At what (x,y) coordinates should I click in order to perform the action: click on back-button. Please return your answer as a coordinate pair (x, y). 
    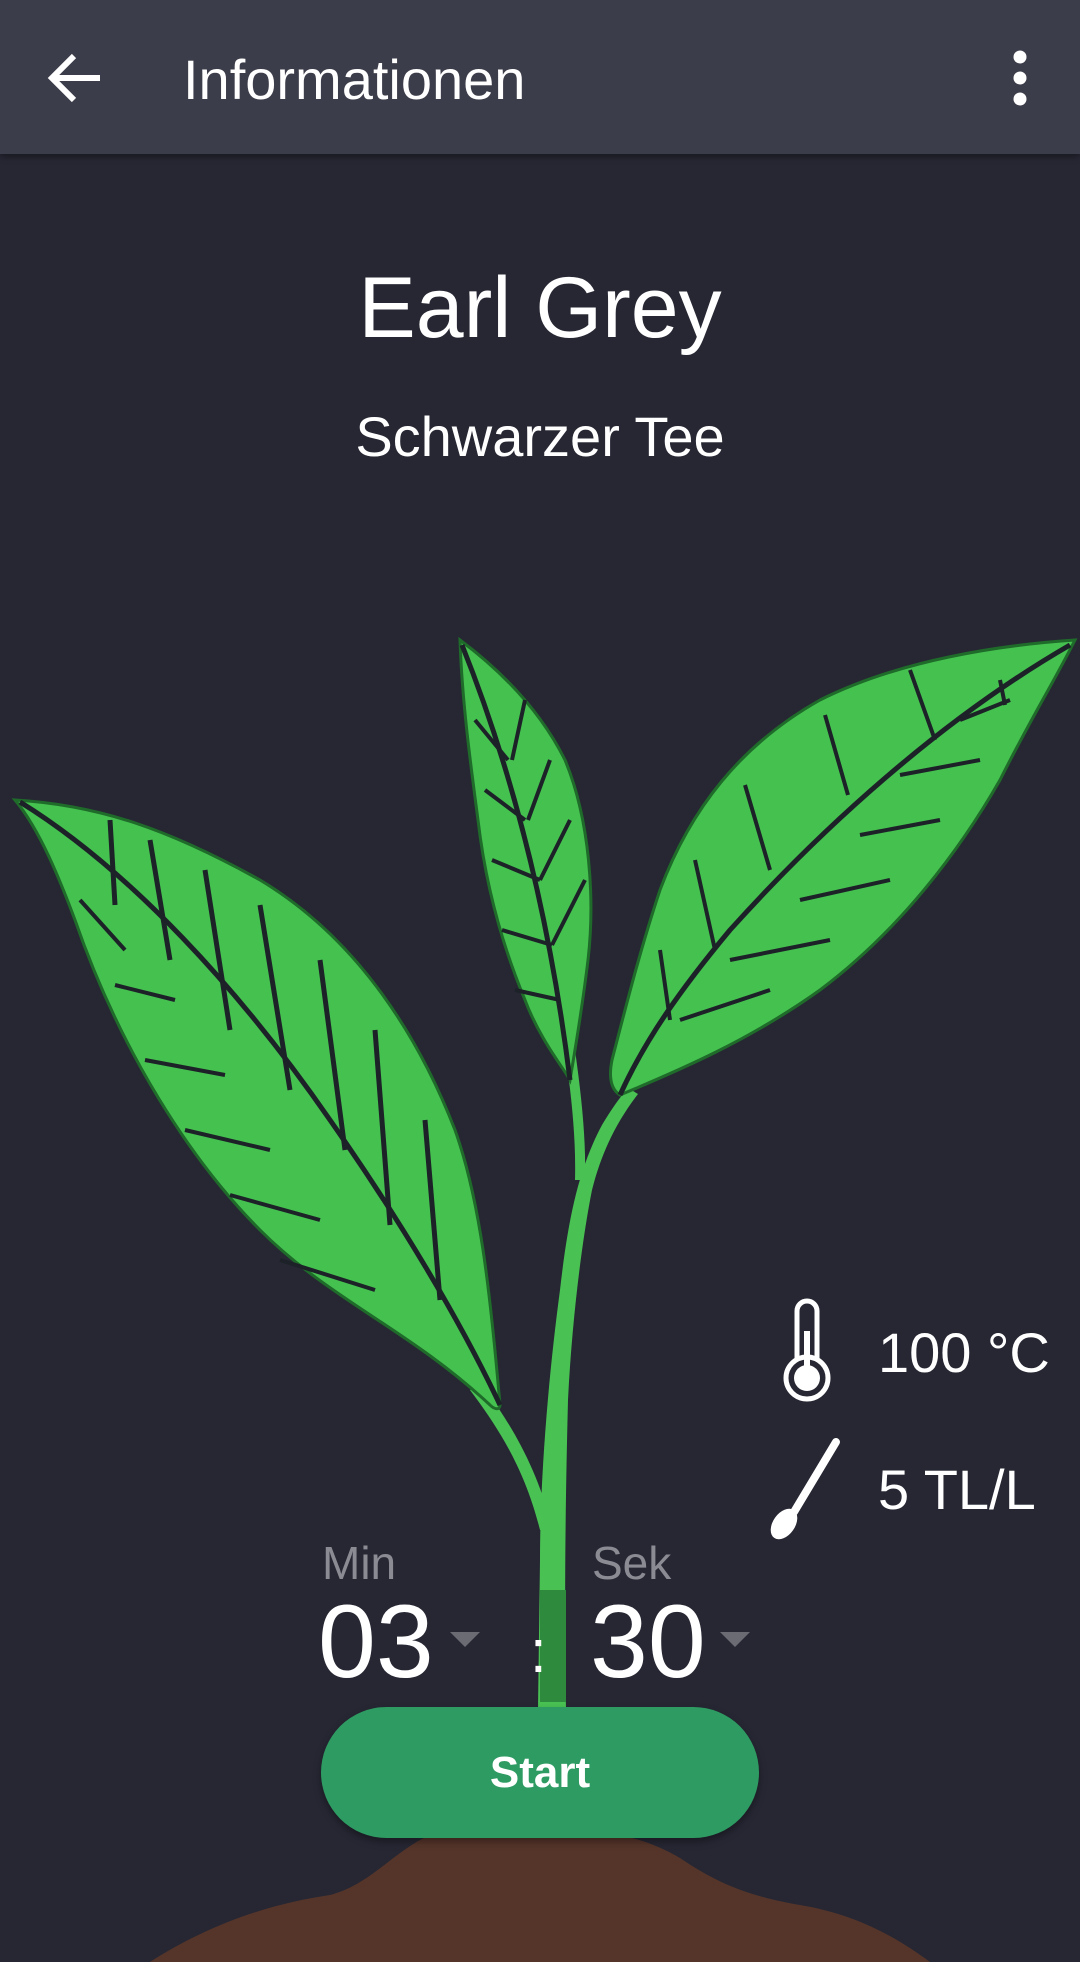
    Looking at the image, I should click on (76, 78).